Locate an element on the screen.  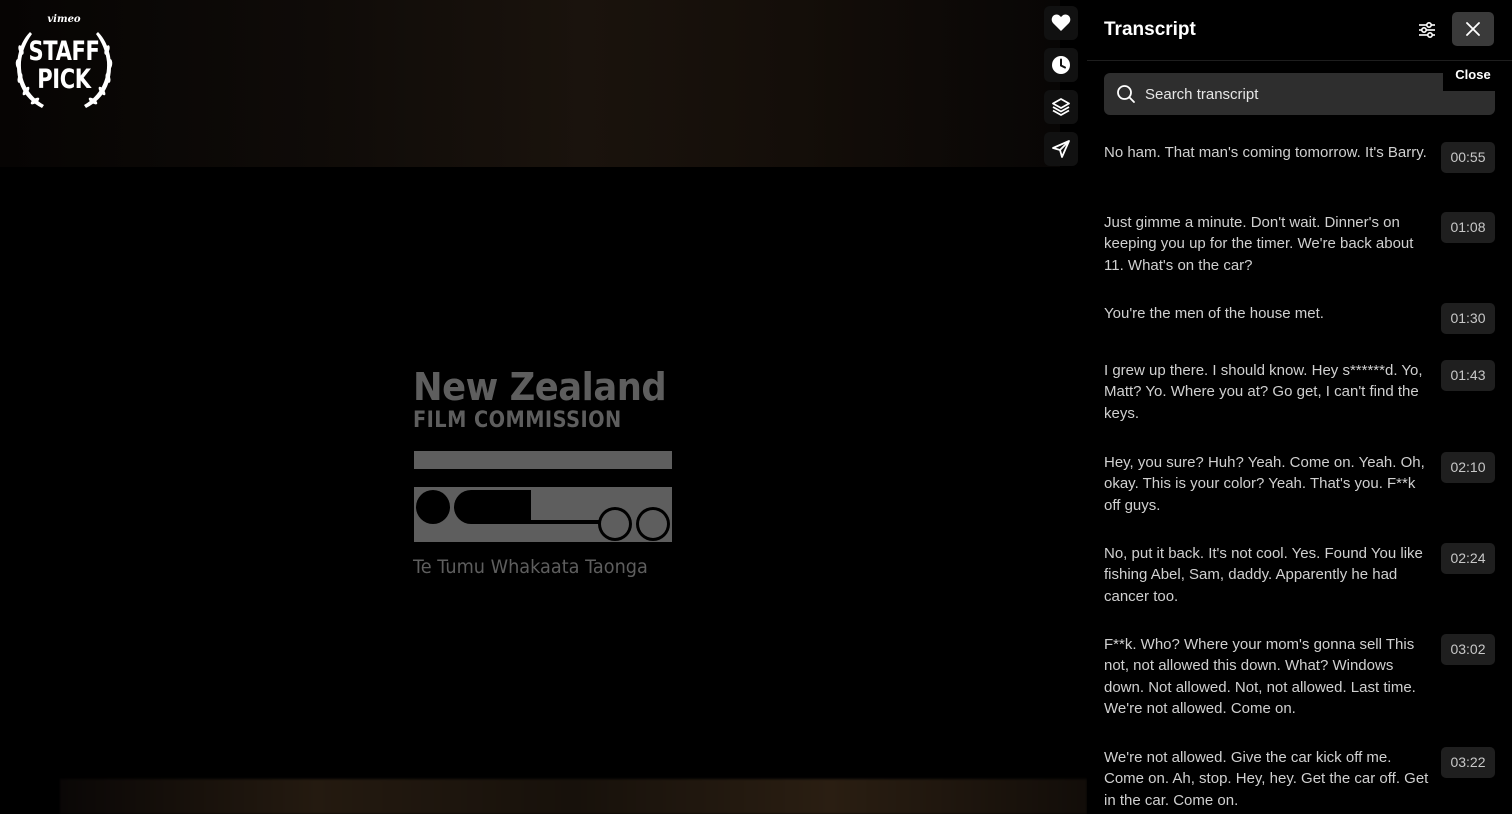
share-button is located at coordinates (1061, 149).